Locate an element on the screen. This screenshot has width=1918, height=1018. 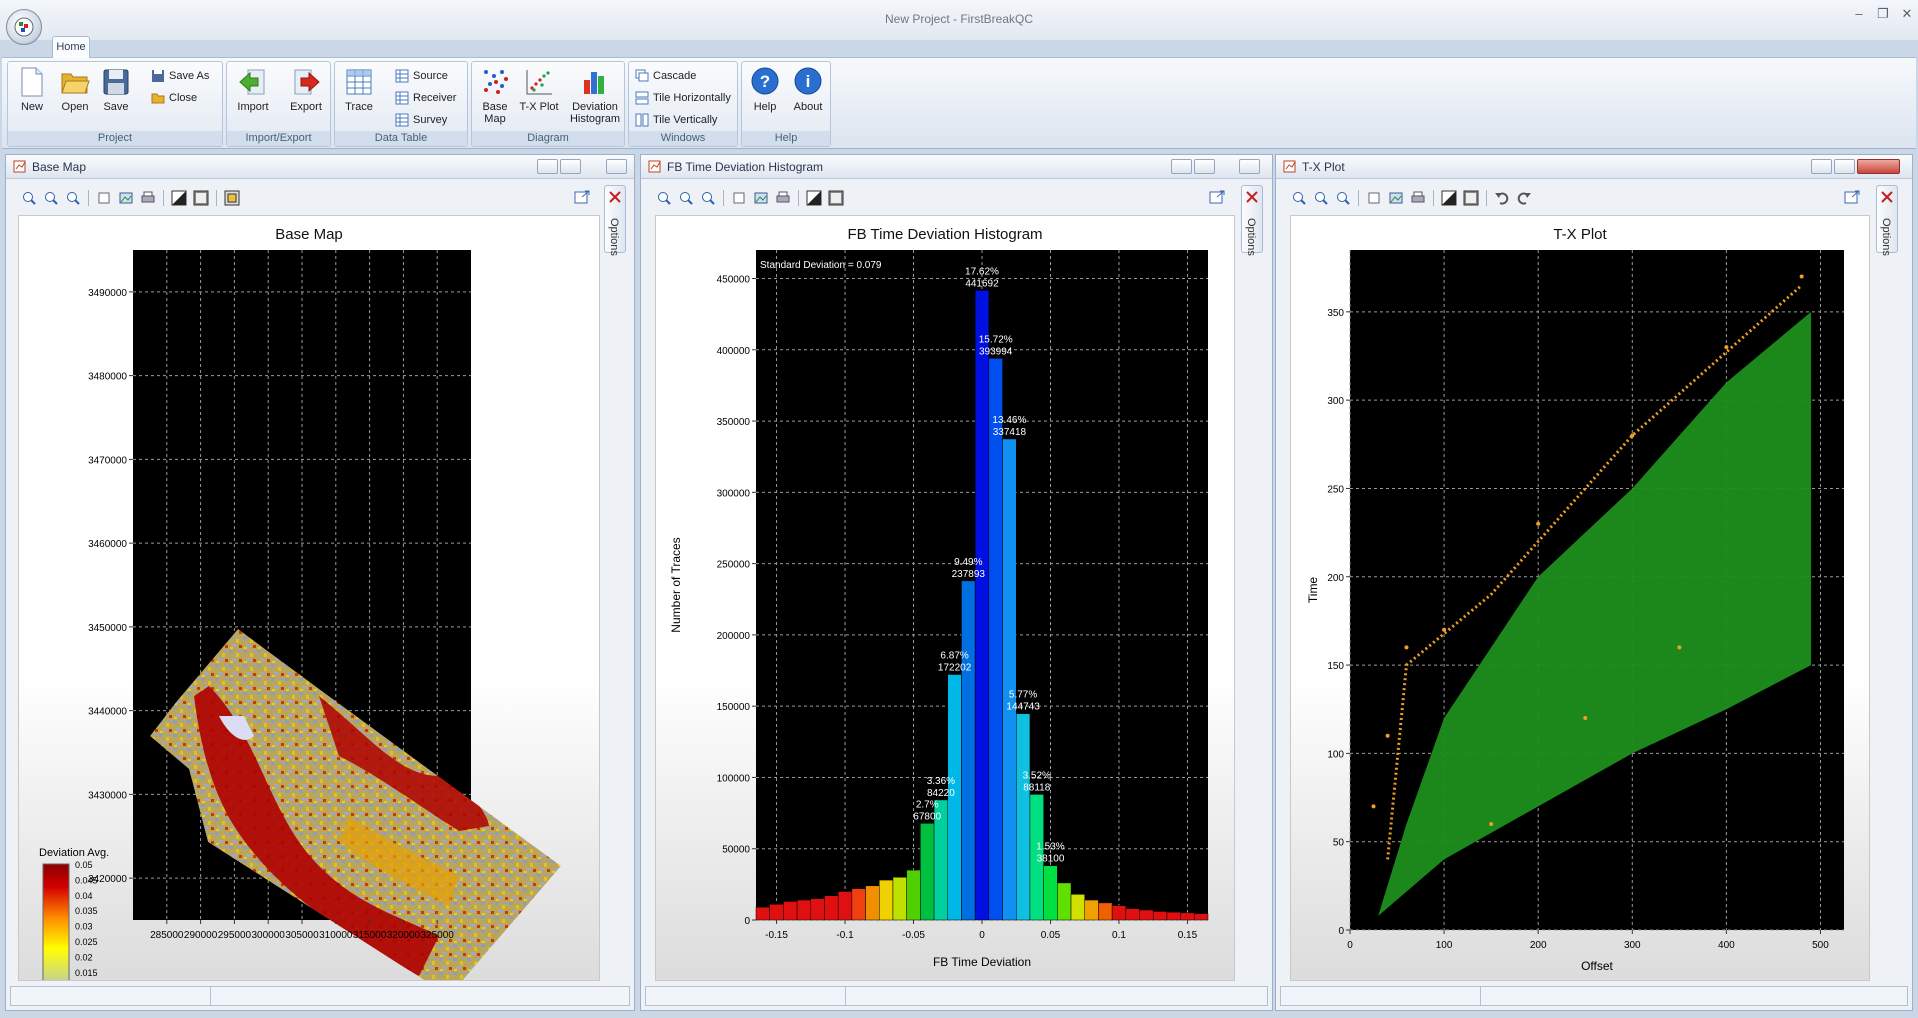
deviation-histogram-button: Deviation Histogram is located at coordinates (595, 97).